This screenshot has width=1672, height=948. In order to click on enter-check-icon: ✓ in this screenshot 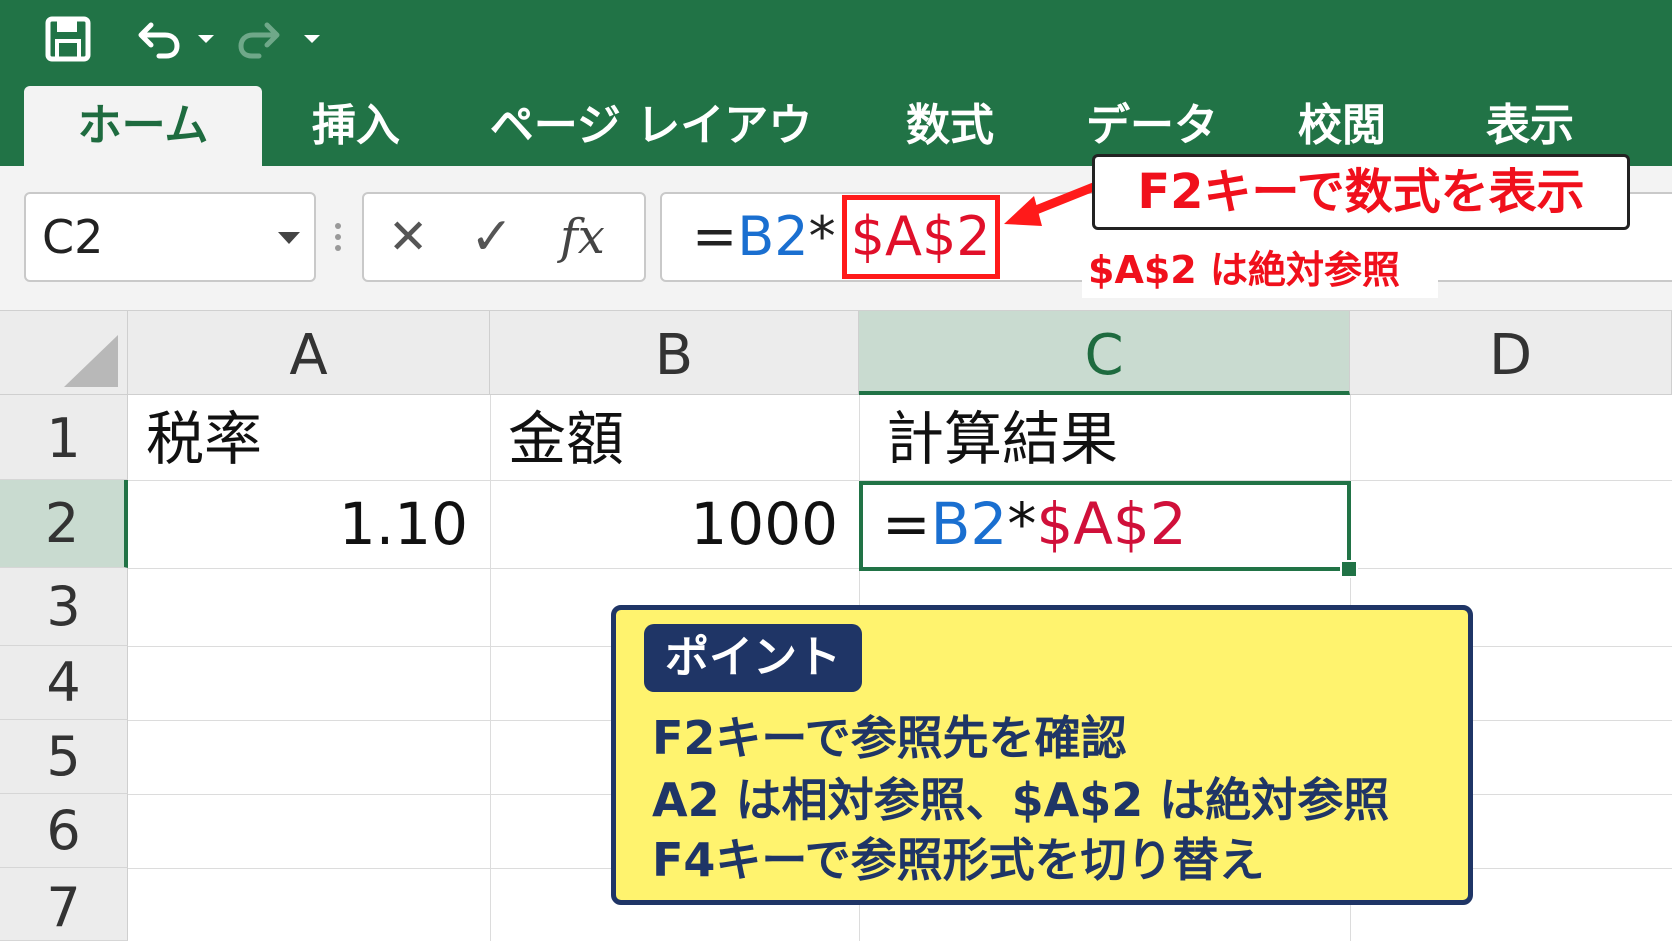, I will do `click(492, 237)`.